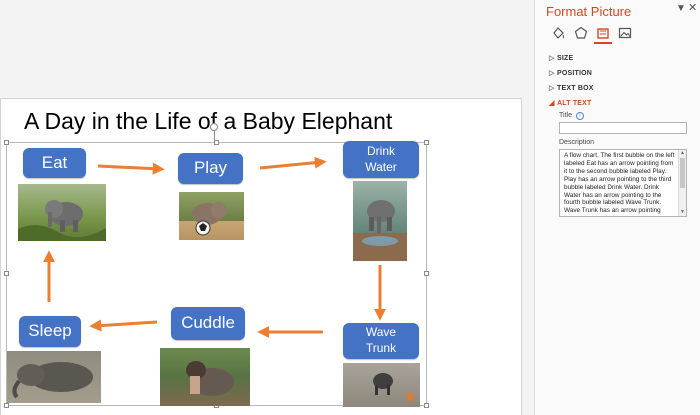 This screenshot has width=700, height=415. Describe the element at coordinates (123, 325) in the screenshot. I see `arrow-cuddle-to-sleep` at that location.